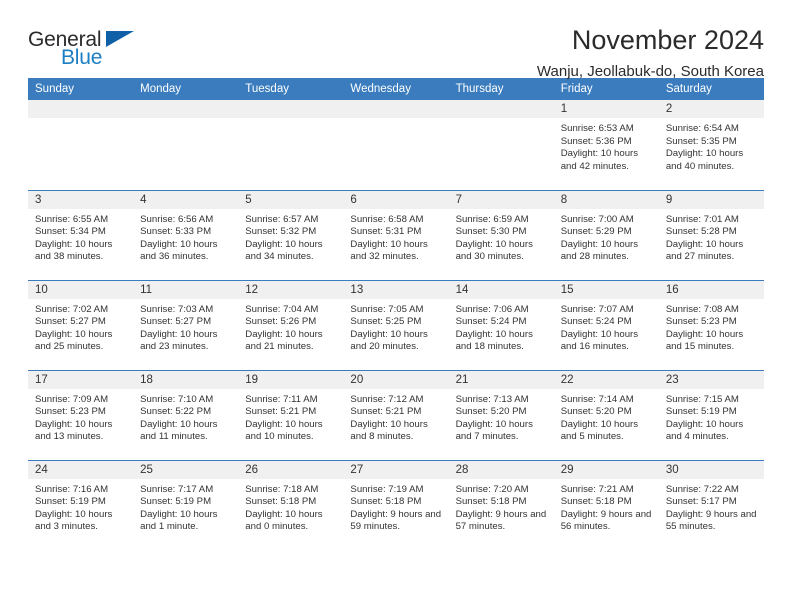 The image size is (792, 612). What do you see at coordinates (81, 289) in the screenshot?
I see `day-number: 10` at bounding box center [81, 289].